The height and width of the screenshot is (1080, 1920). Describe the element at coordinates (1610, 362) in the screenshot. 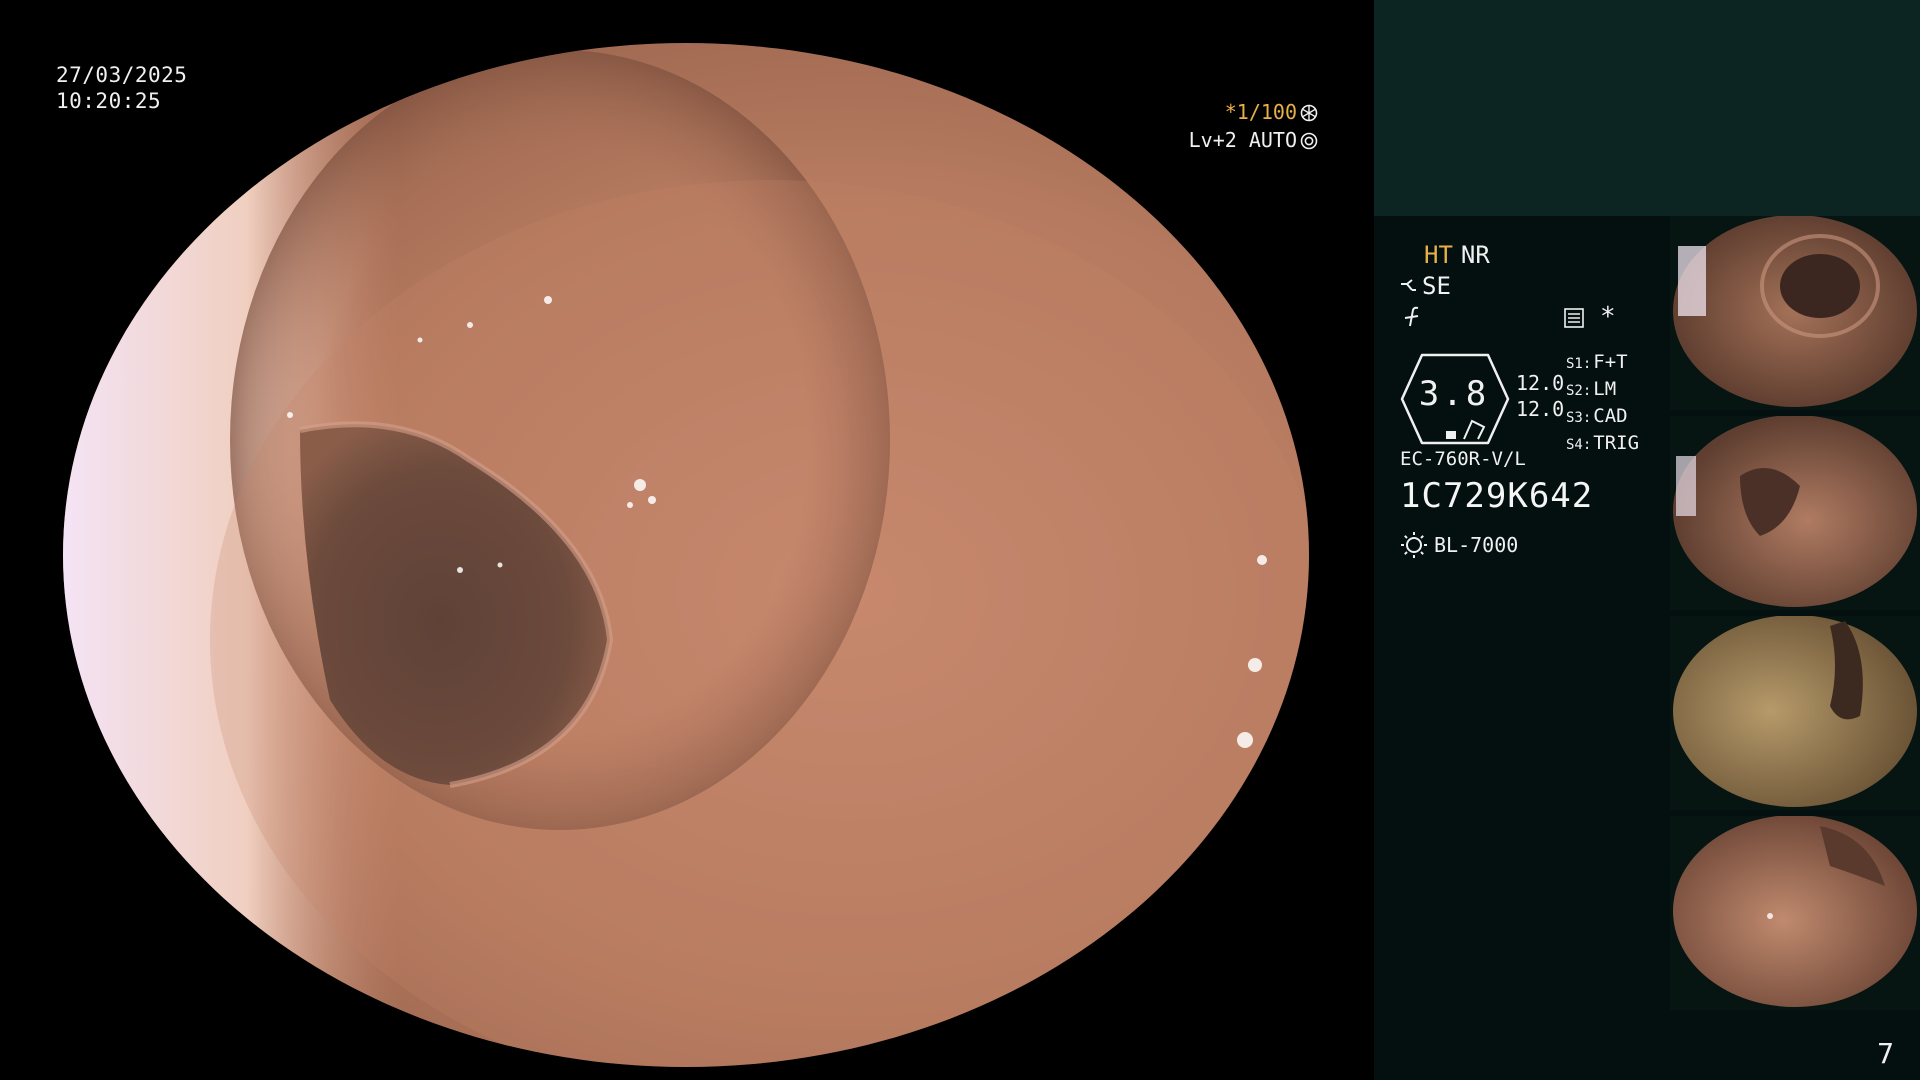

I see `slot-label: F+T` at that location.